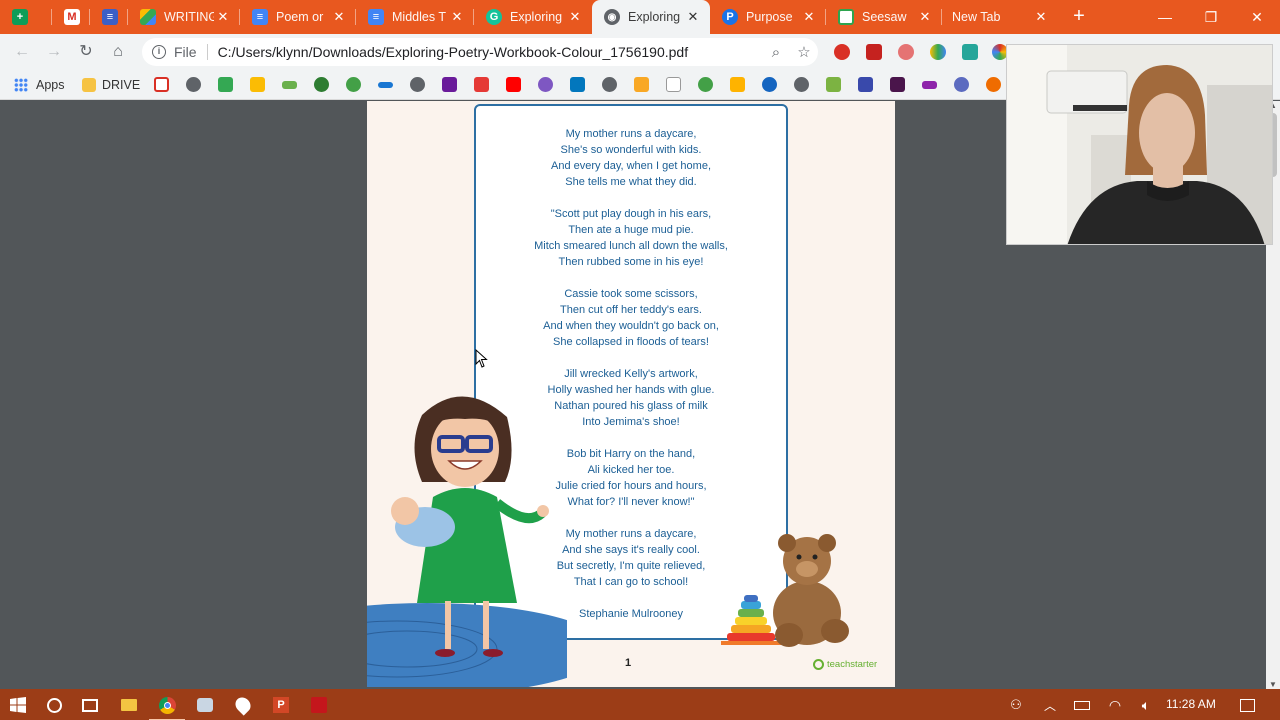 The image size is (1280, 720). Describe the element at coordinates (804, 52) in the screenshot. I see `star-icon: ☆` at that location.